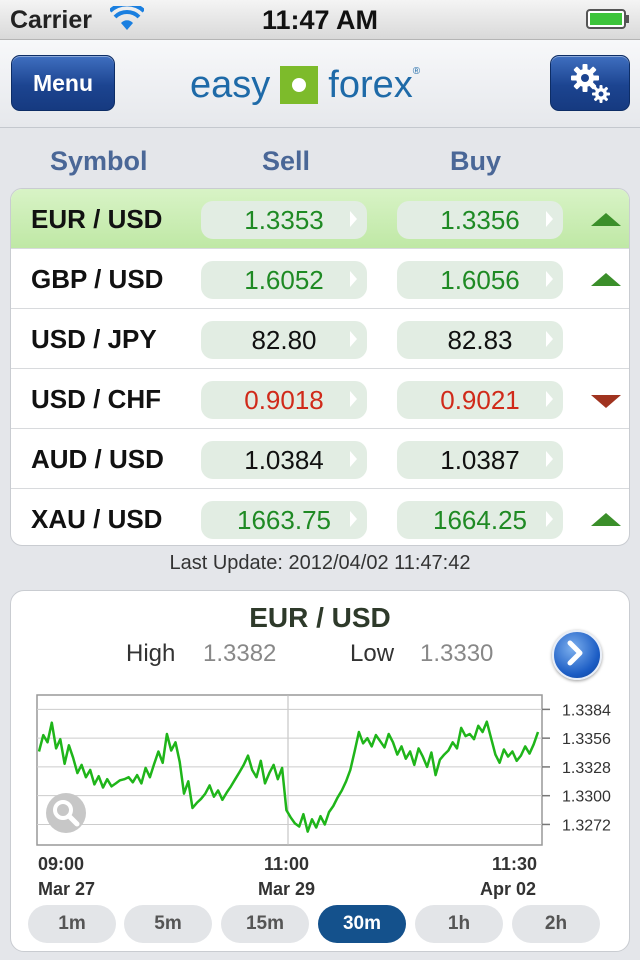  Describe the element at coordinates (151, 653) in the screenshot. I see `high-label: High` at that location.